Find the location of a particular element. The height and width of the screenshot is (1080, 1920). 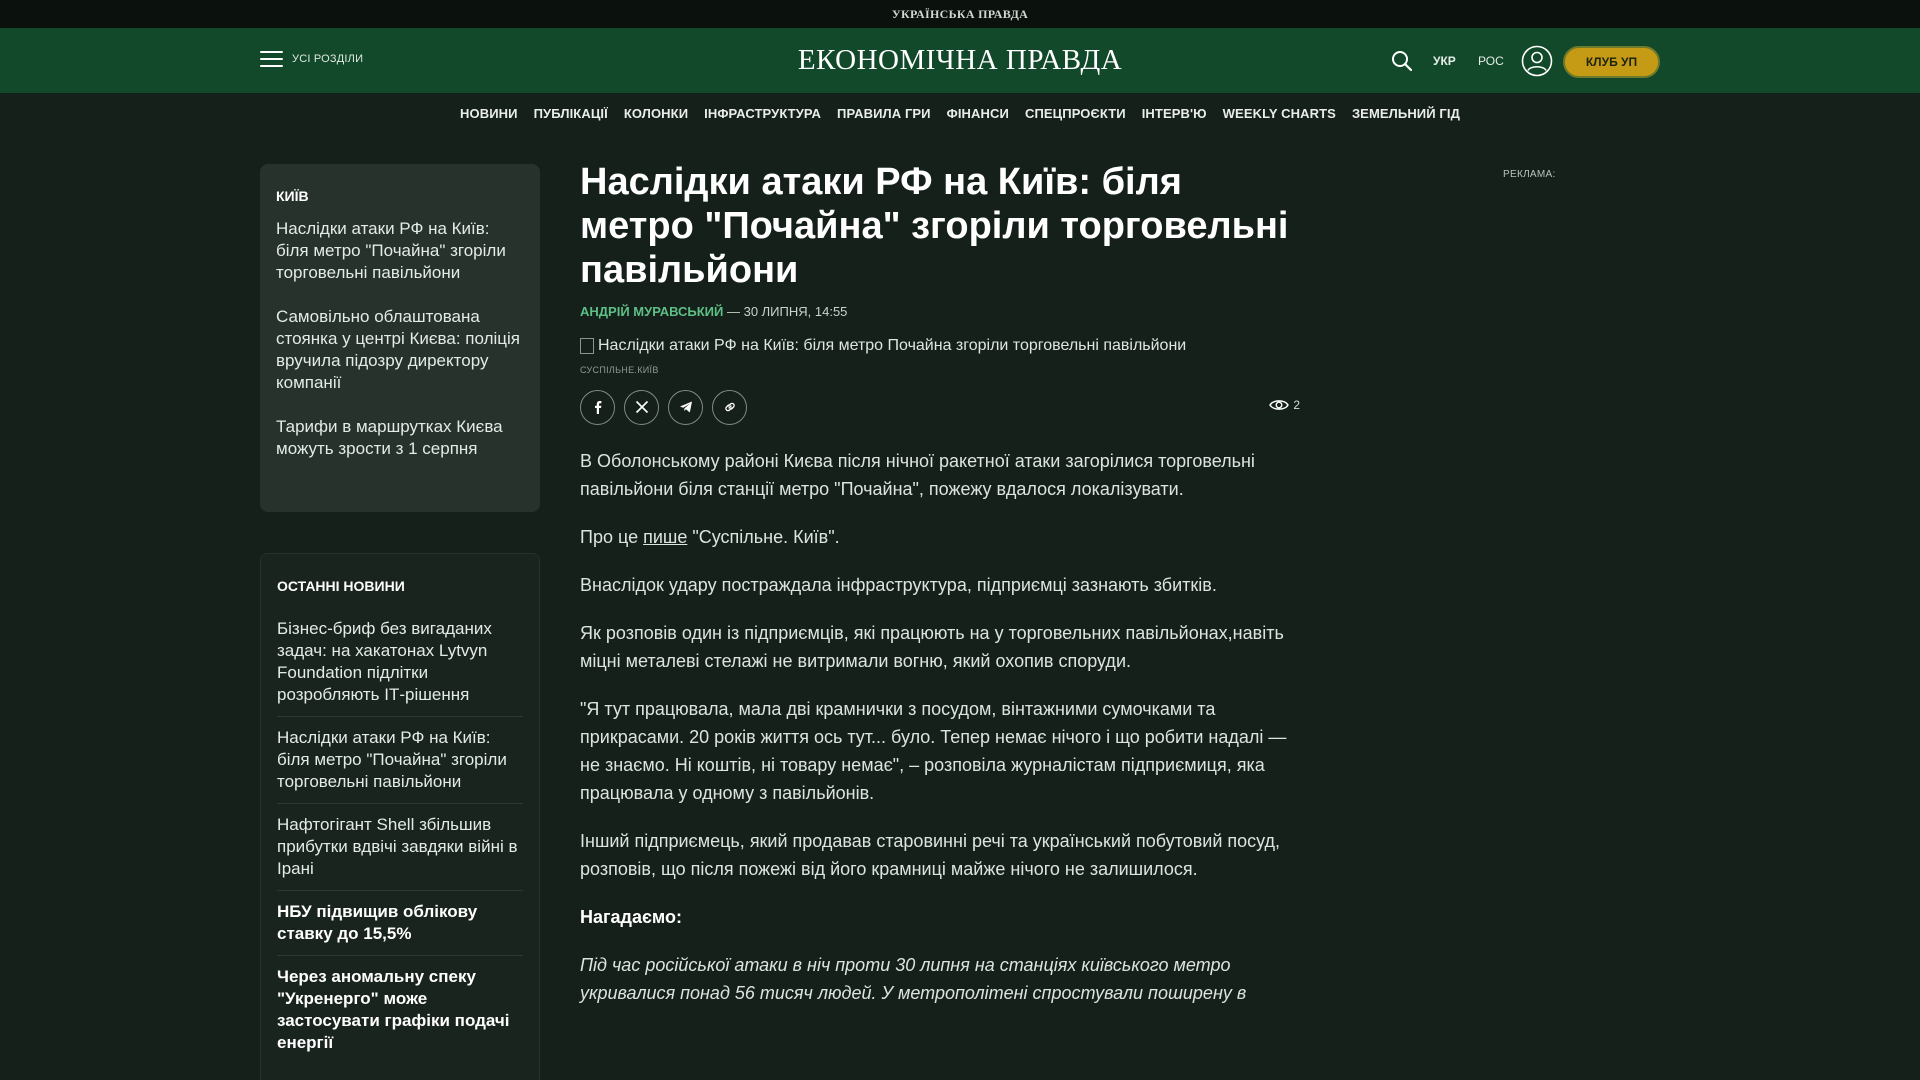

views-count: 2 is located at coordinates (1296, 405).